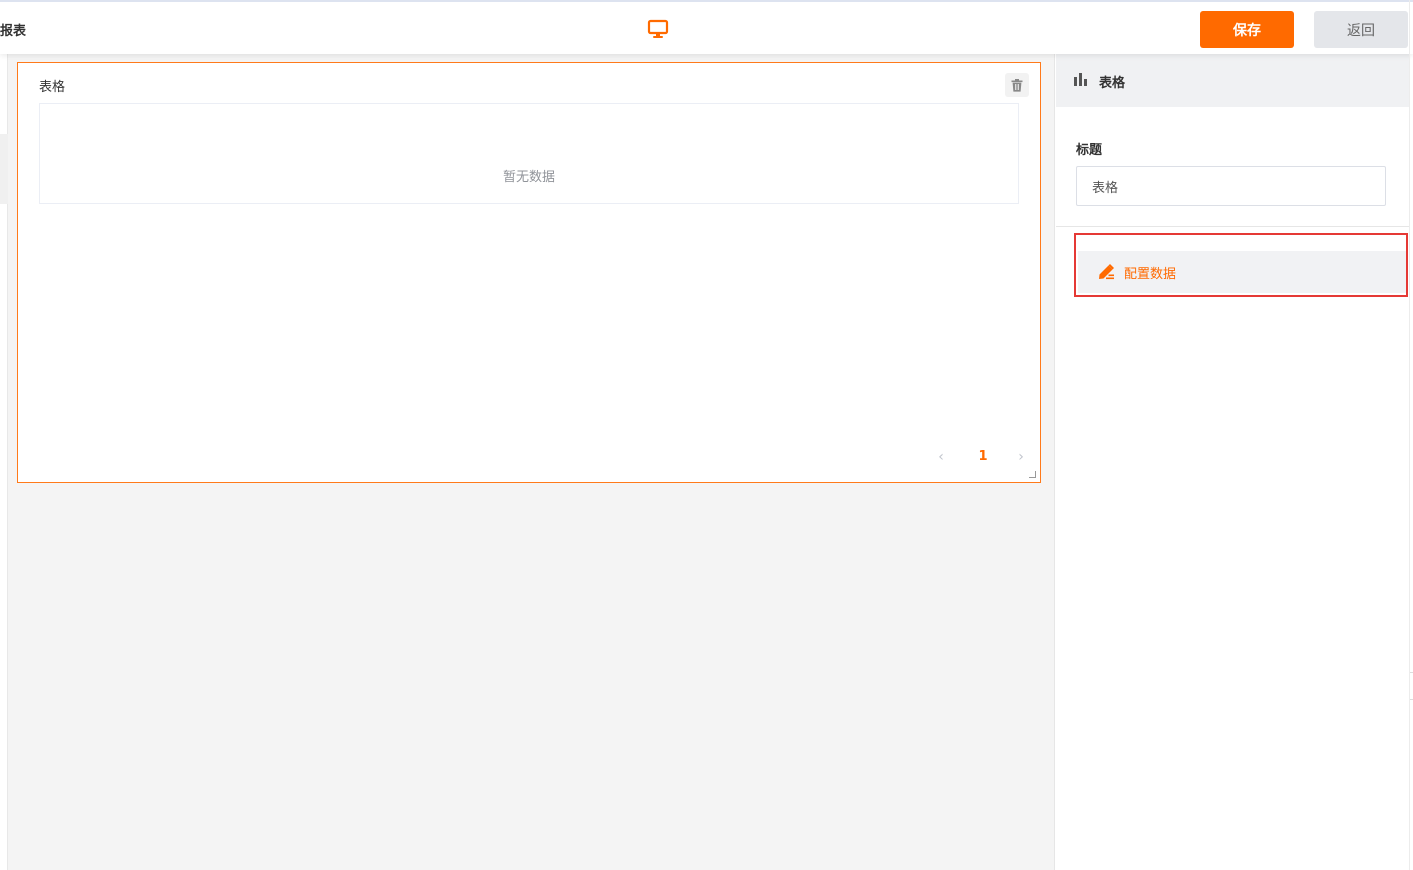 The width and height of the screenshot is (1413, 870). Describe the element at coordinates (1232, 226) in the screenshot. I see `panel-divider` at that location.